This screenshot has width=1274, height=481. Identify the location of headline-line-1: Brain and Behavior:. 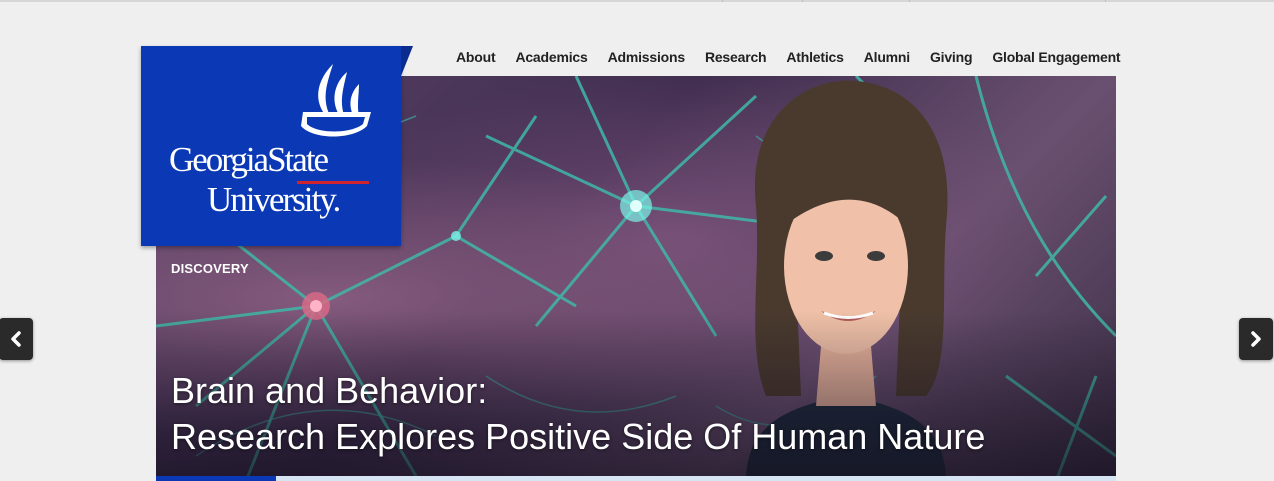
(329, 390).